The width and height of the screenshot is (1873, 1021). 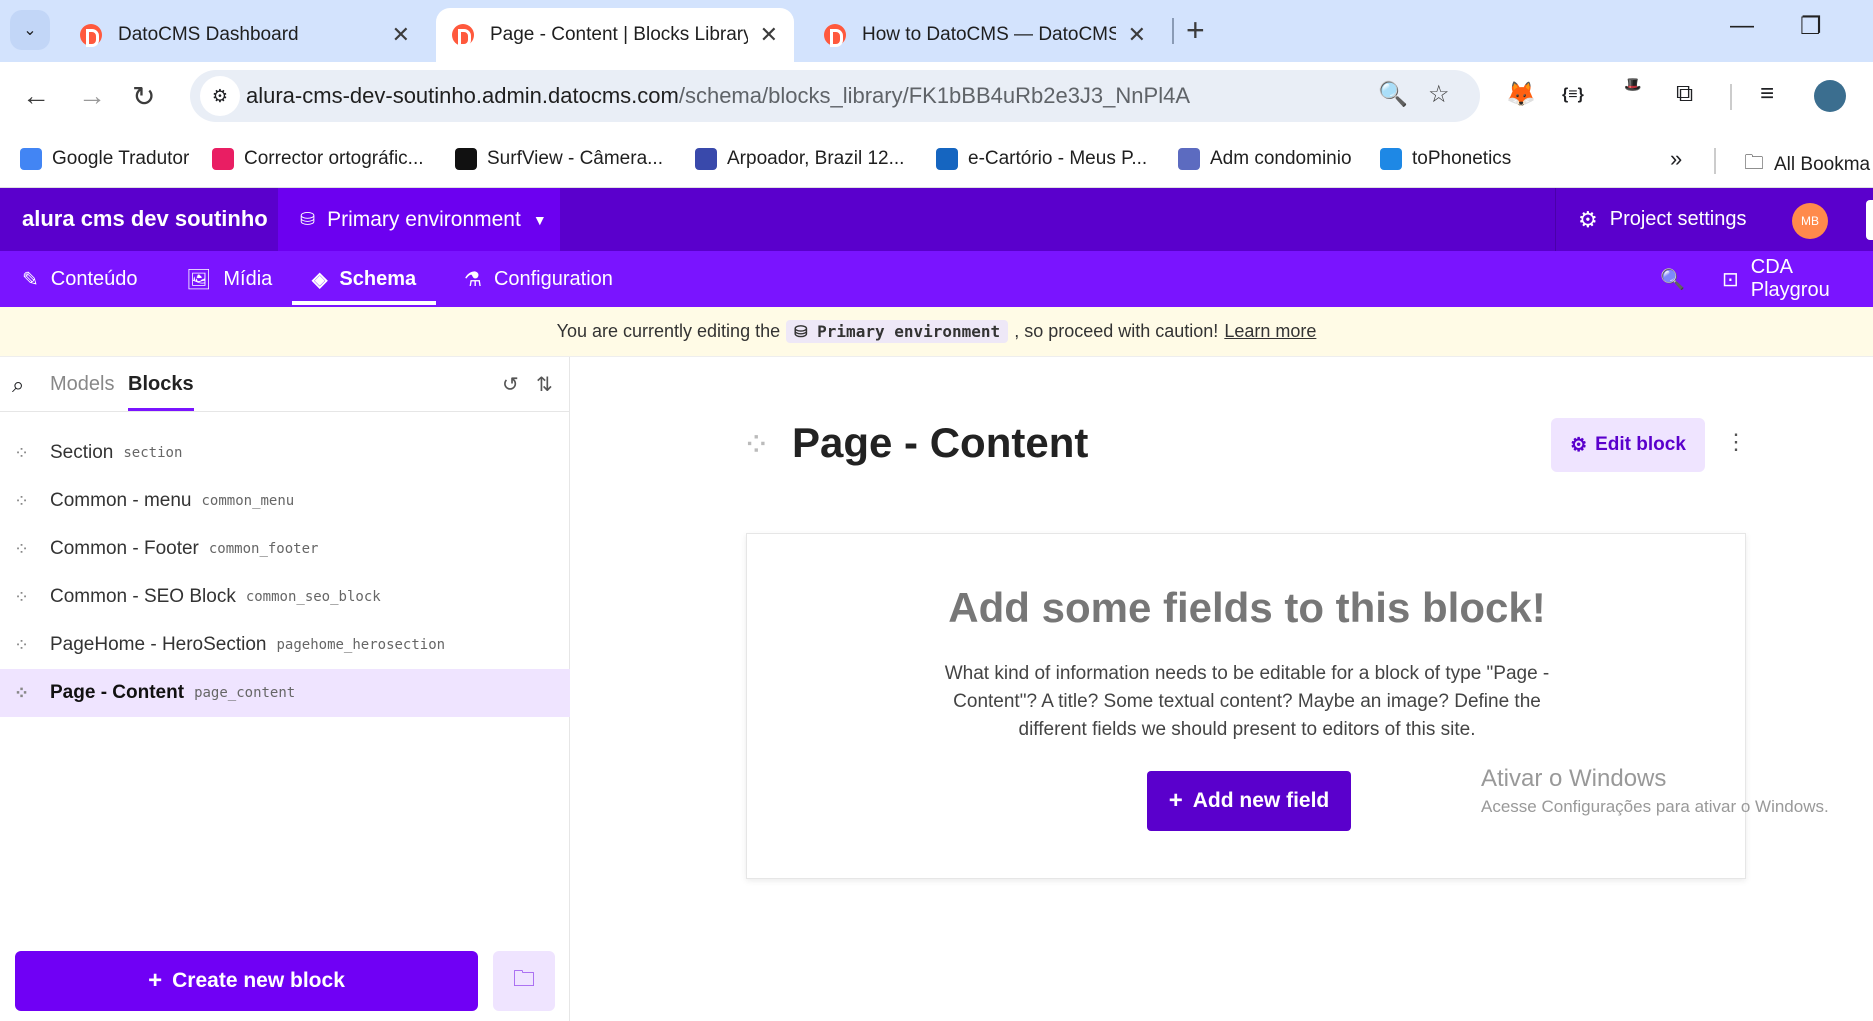 What do you see at coordinates (909, 331) in the screenshot?
I see `environment-tag-label: Primary environment` at bounding box center [909, 331].